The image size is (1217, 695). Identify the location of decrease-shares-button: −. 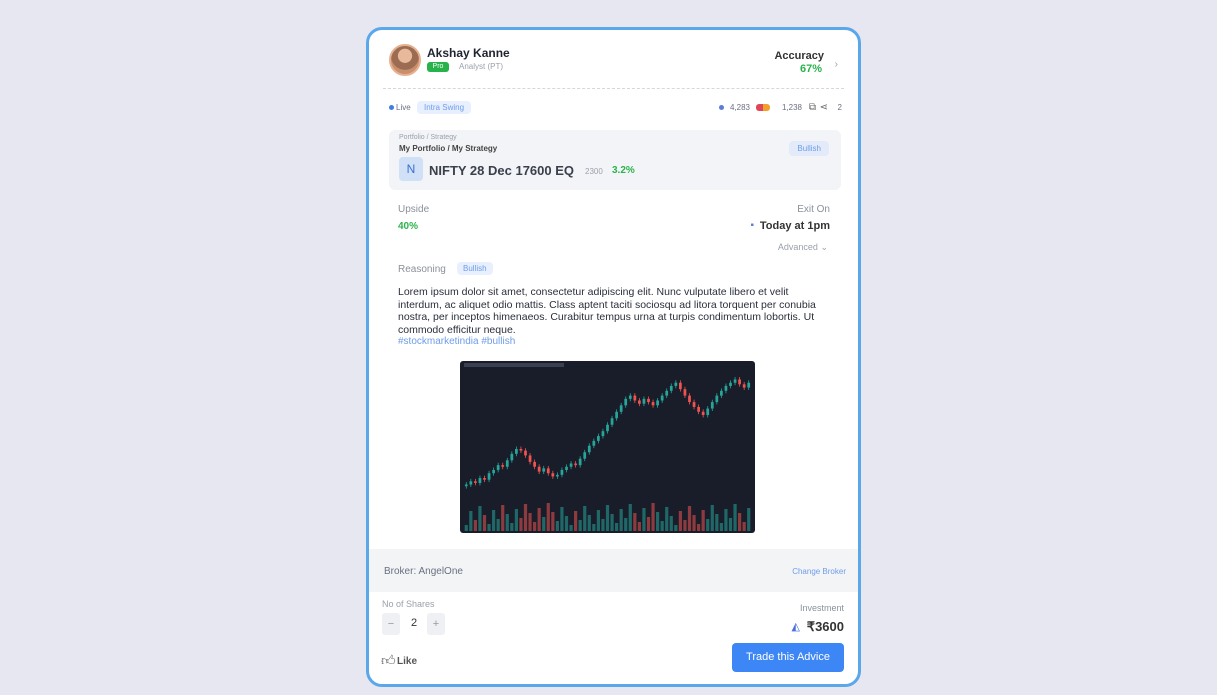
(391, 624).